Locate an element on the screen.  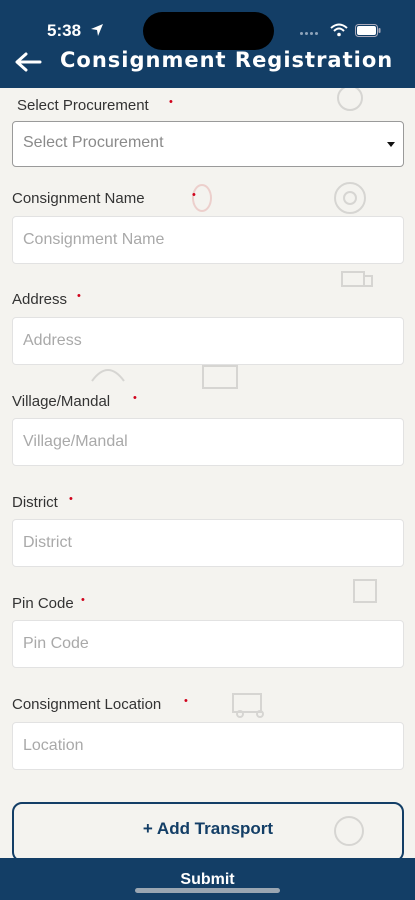
village-mandal-label-text: Village/Mandal is located at coordinates (61, 401).